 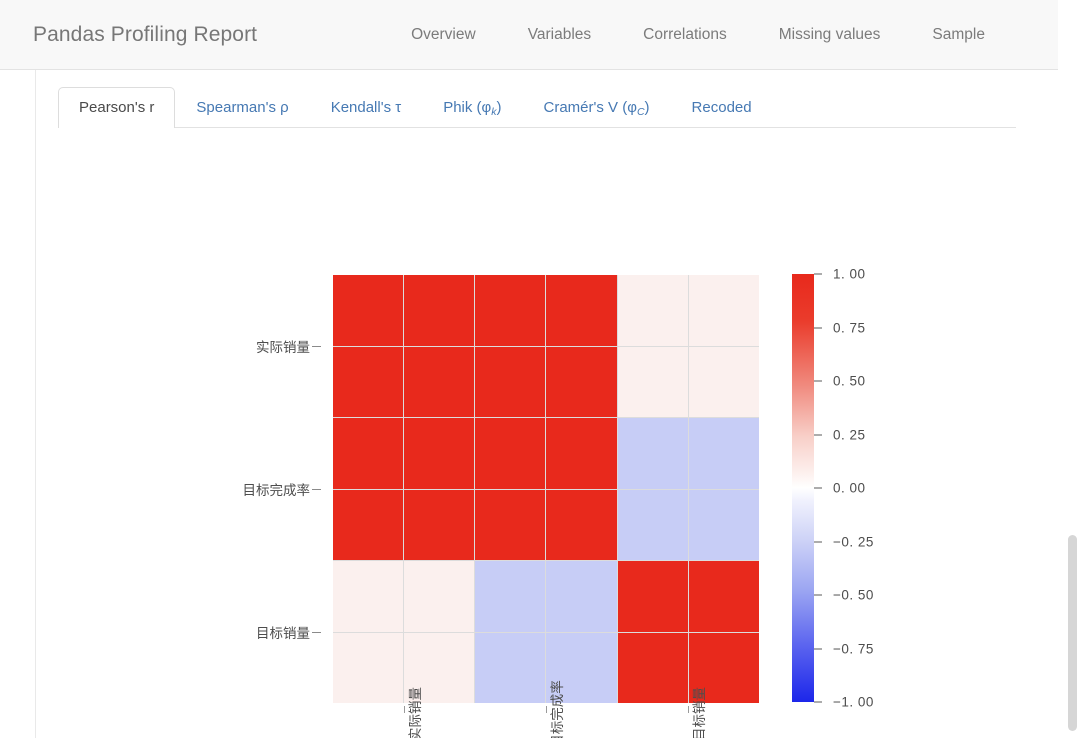 I want to click on tab-spearman: Spearman's ρ, so click(x=242, y=107).